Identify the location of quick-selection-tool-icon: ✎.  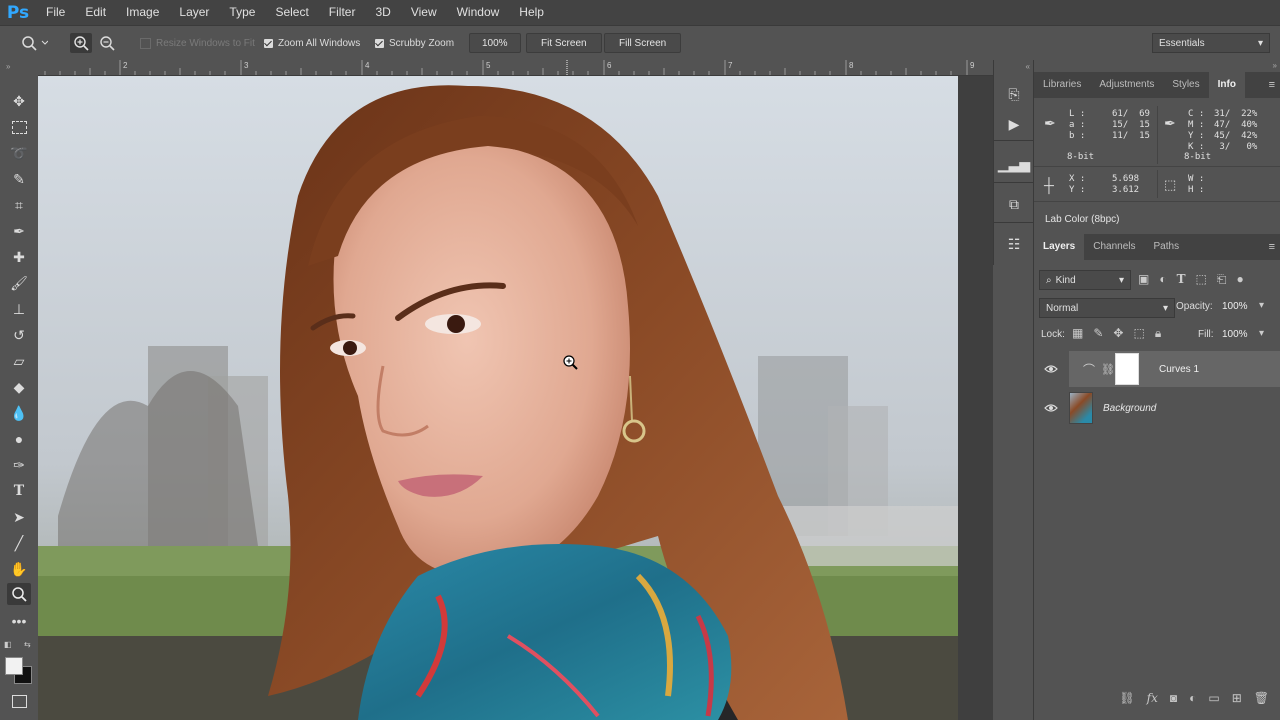
(19, 179).